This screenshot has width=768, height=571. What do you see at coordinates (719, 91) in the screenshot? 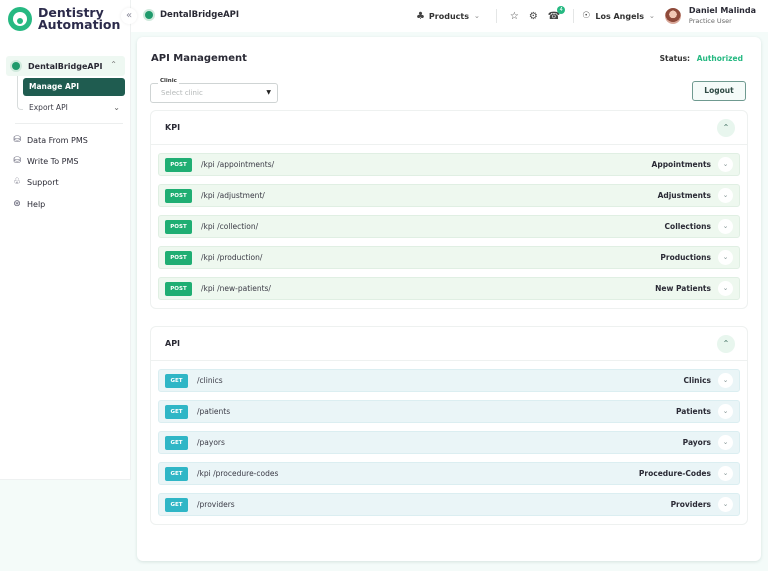
I see `logout-button: Logout` at bounding box center [719, 91].